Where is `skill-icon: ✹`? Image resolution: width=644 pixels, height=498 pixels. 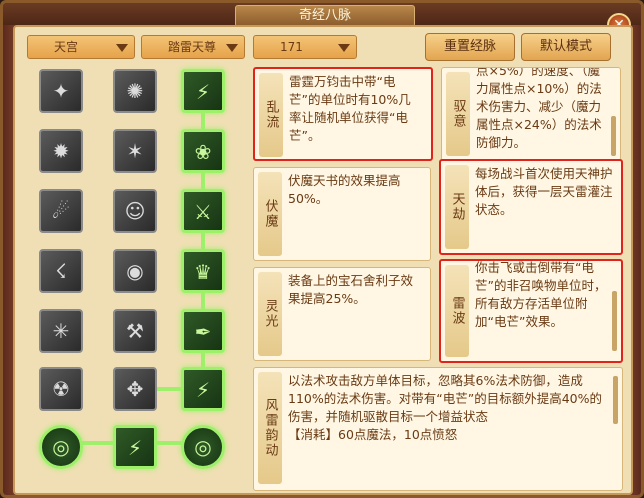
skill-icon: ✹ is located at coordinates (61, 151).